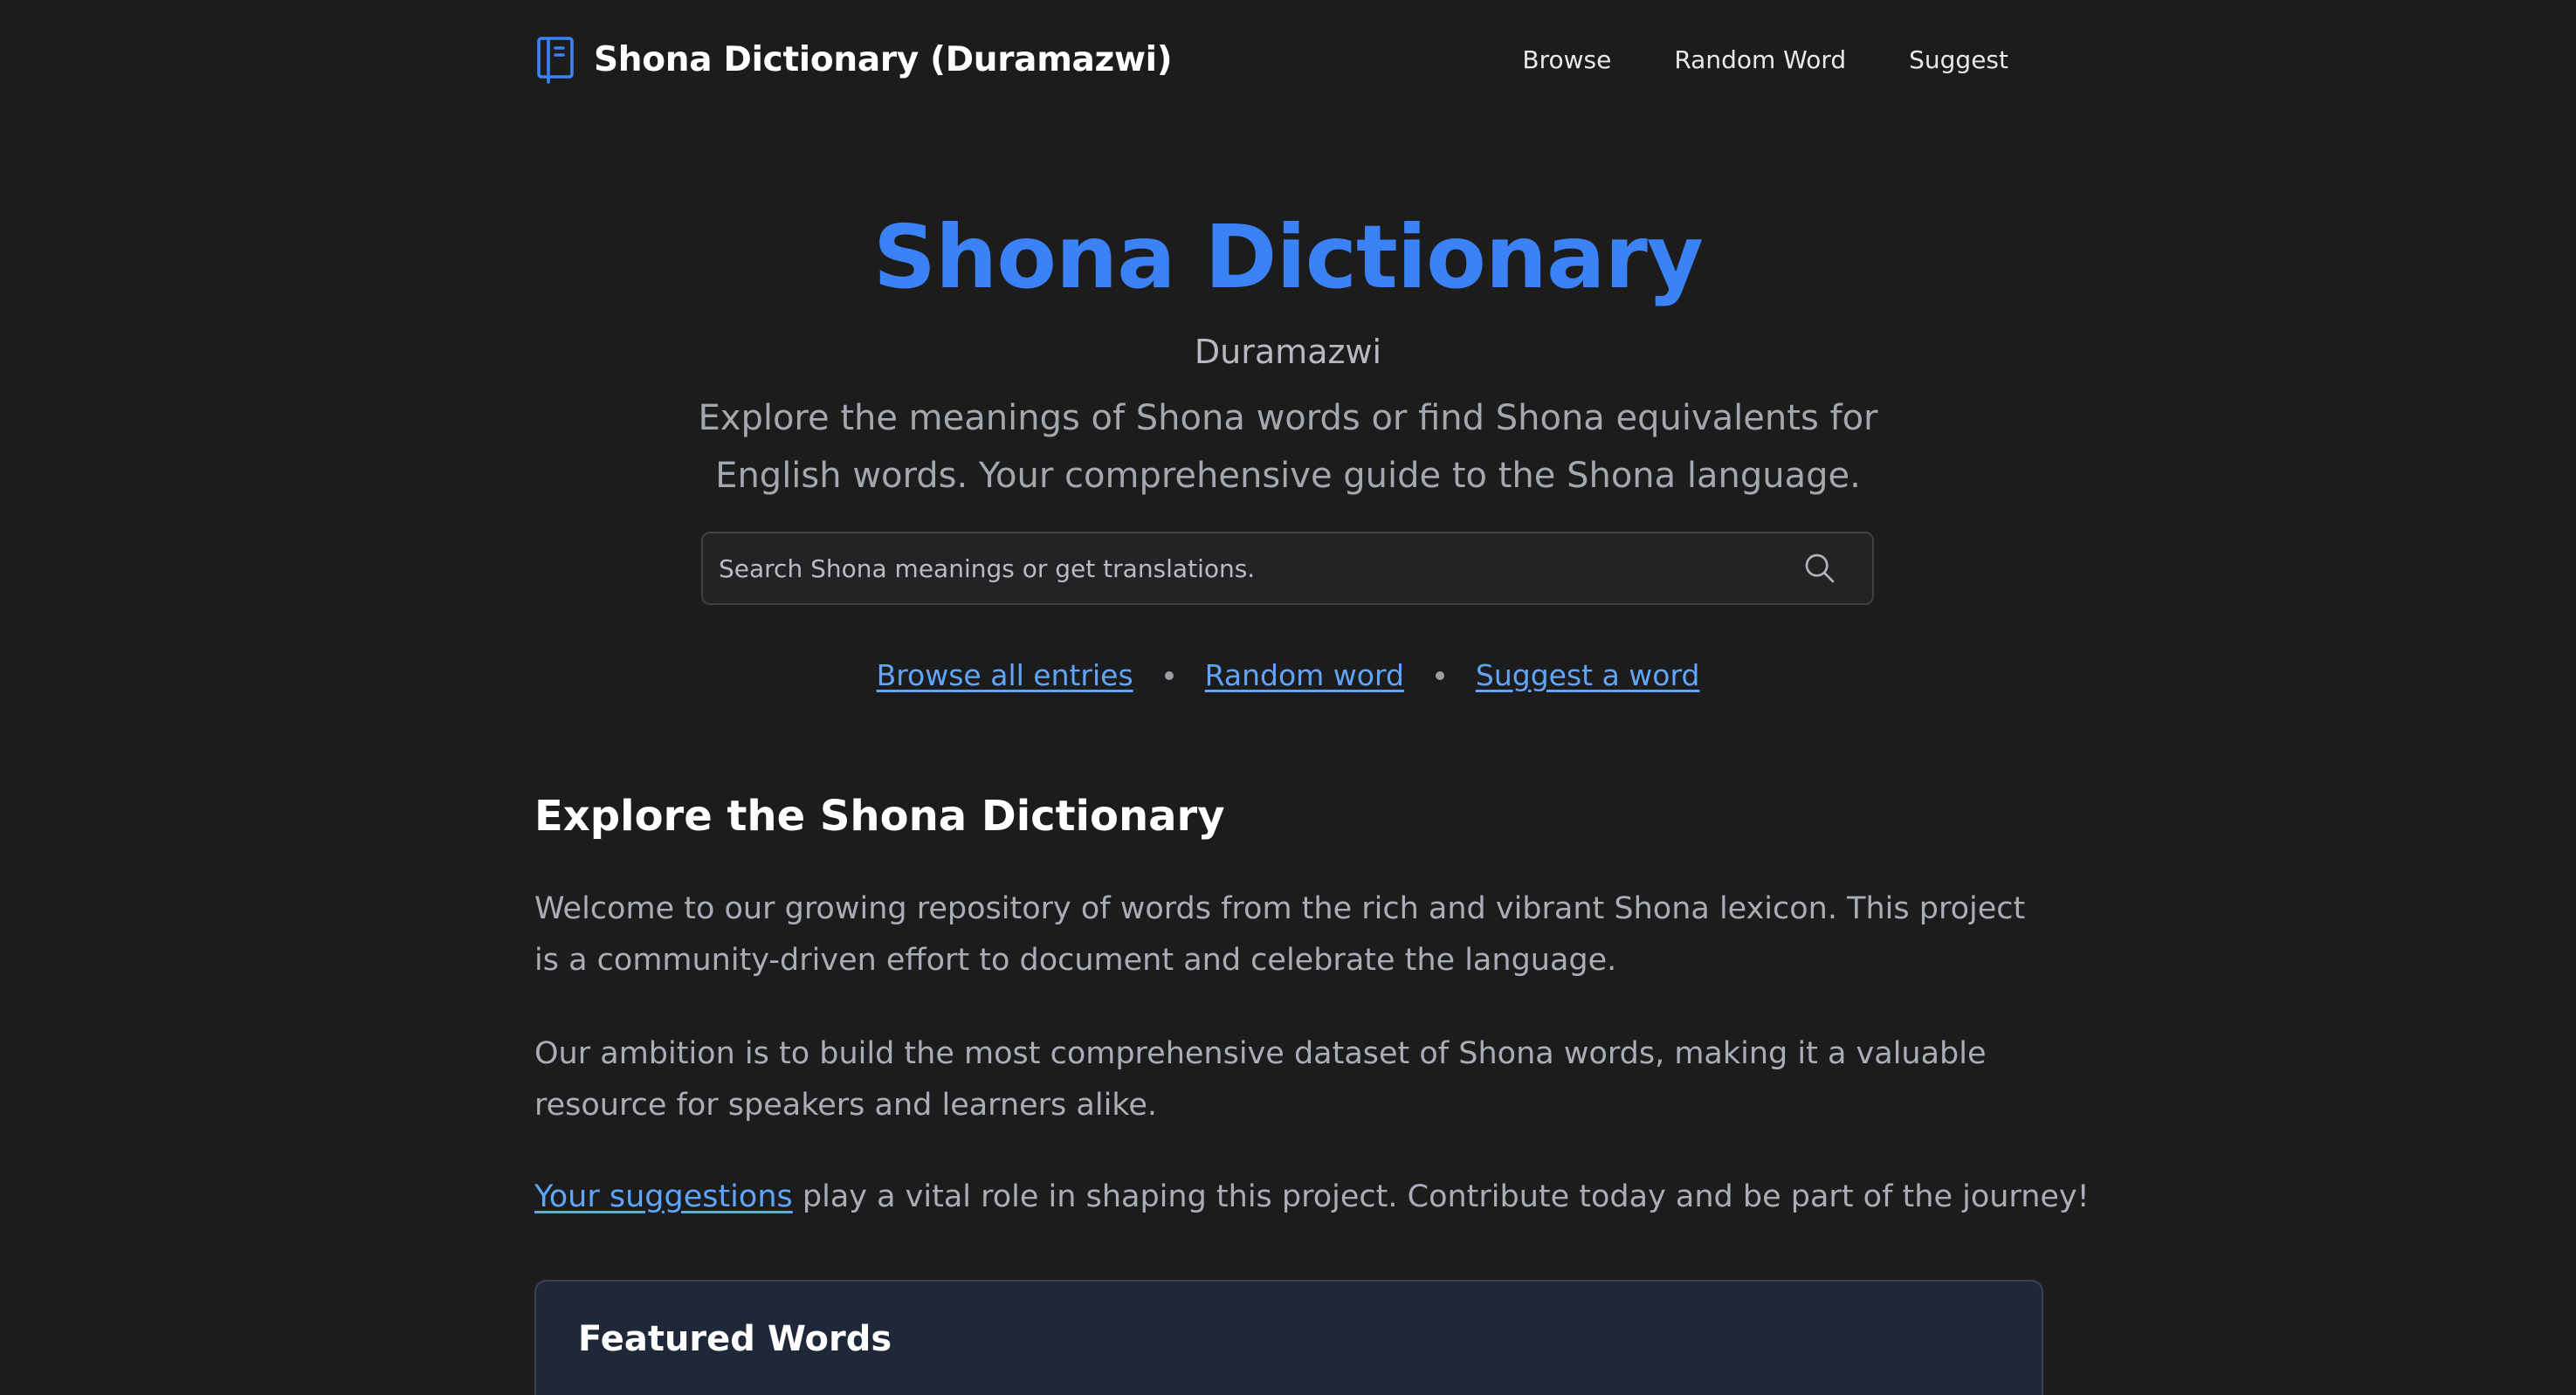  What do you see at coordinates (1958, 59) in the screenshot?
I see `nav-suggest-link: Suggest` at bounding box center [1958, 59].